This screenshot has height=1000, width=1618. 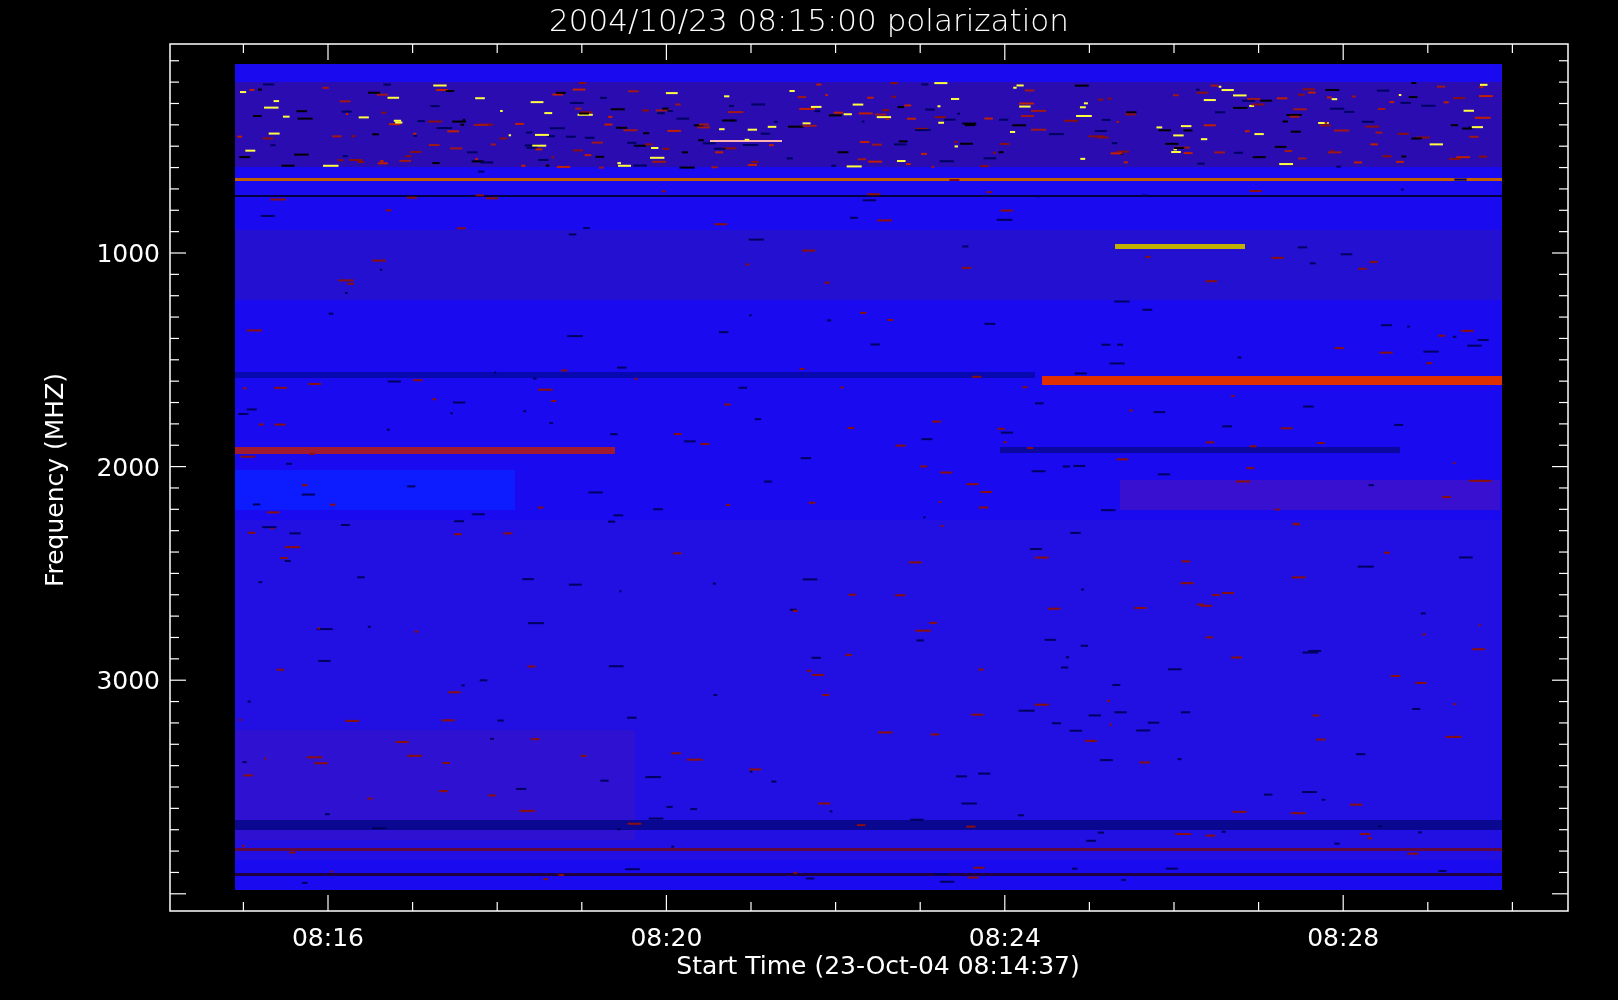 I want to click on axis-label: Start Time (23-Oct-04 08:14:37), so click(x=878, y=965).